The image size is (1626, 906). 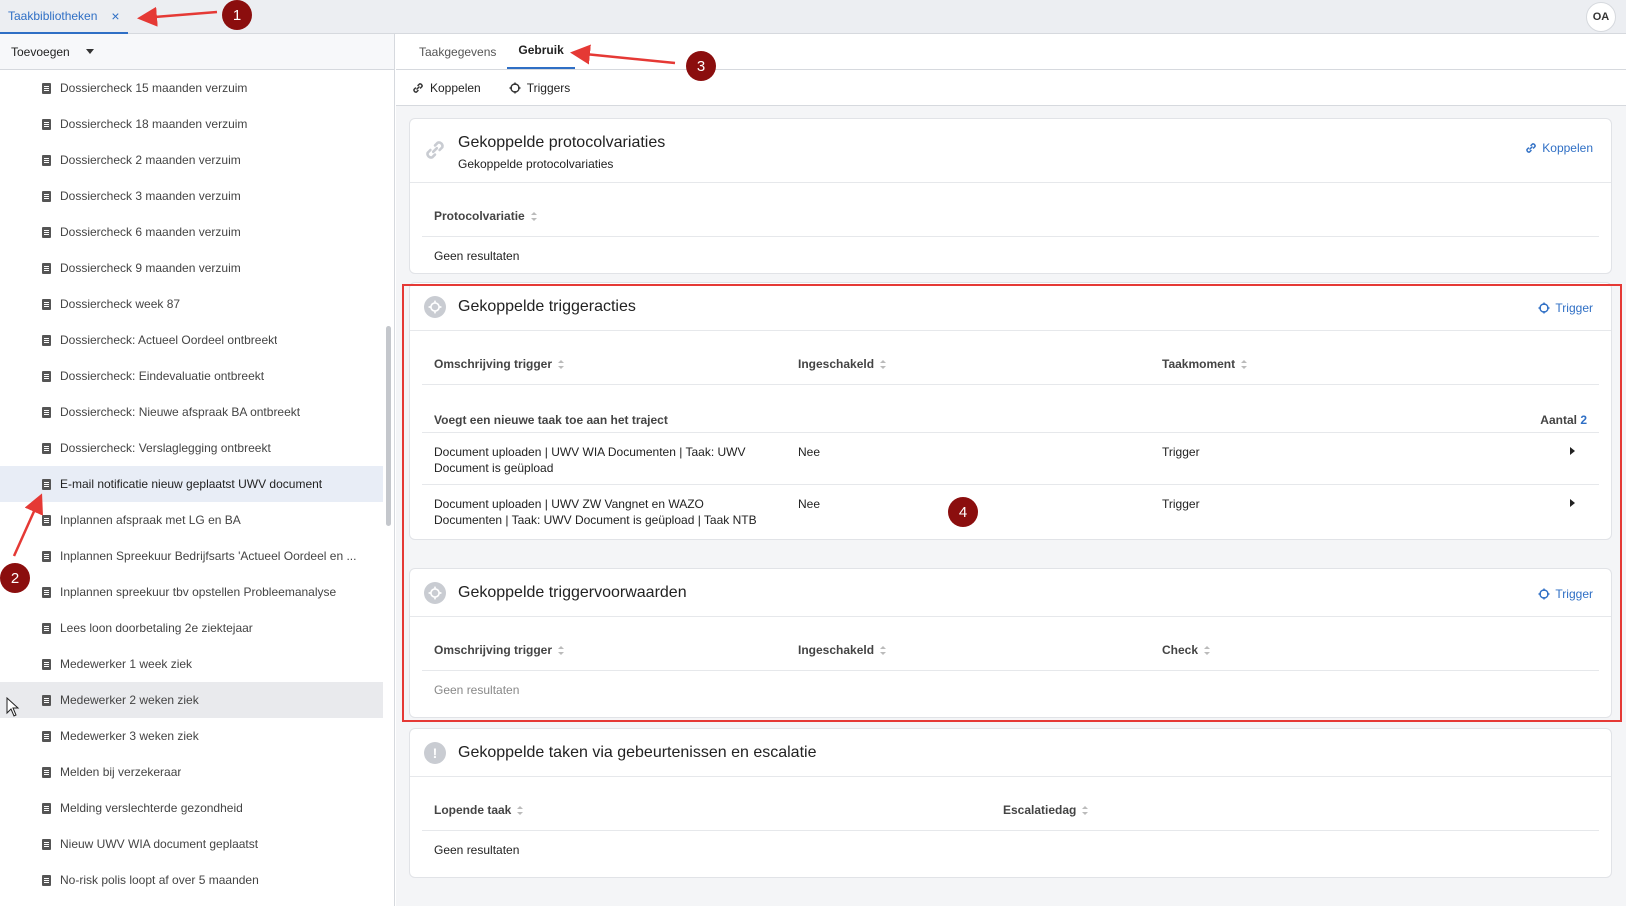 I want to click on scrollbar, so click(x=388, y=426).